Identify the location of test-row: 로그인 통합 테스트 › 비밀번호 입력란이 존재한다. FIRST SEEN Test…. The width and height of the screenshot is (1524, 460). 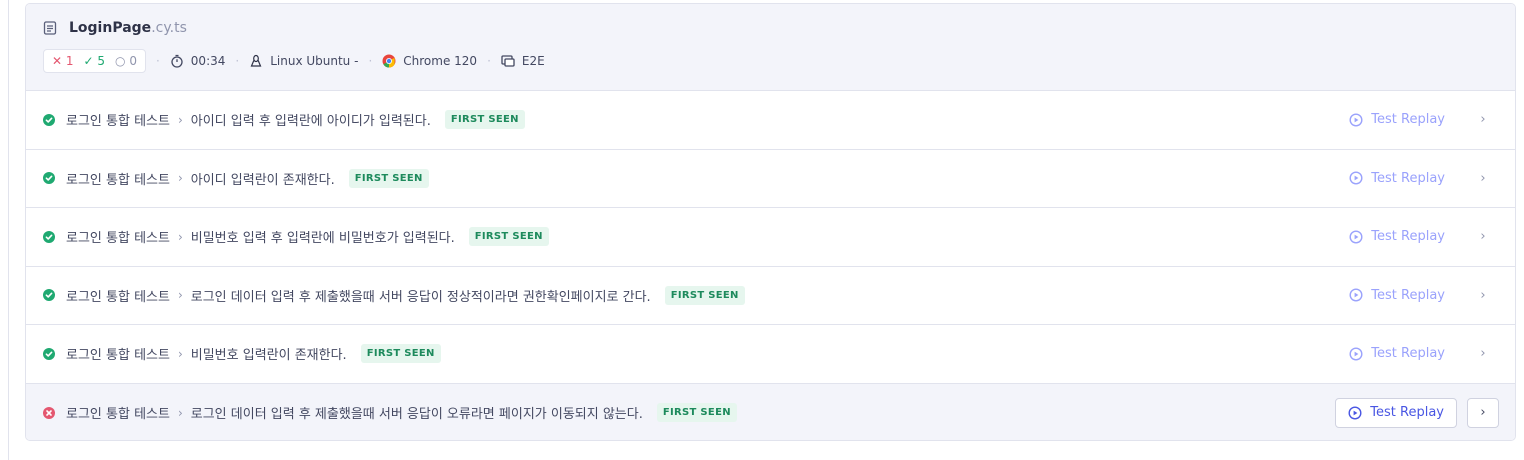
(770, 354).